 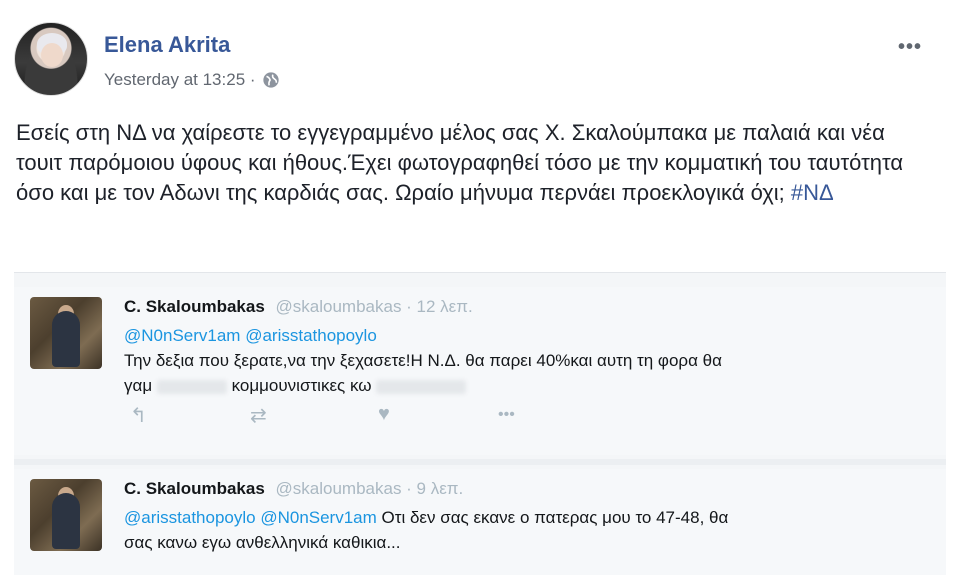 I want to click on tweet-header: C. Skaloumbakas @skaloumbakas · 9 λεπ., so click(x=293, y=489).